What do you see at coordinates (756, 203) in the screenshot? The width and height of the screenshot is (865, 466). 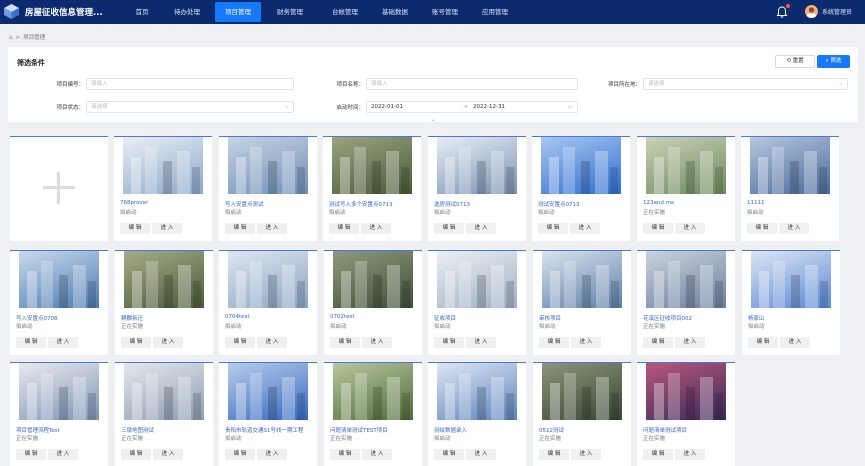 I see `project-name: 11111` at bounding box center [756, 203].